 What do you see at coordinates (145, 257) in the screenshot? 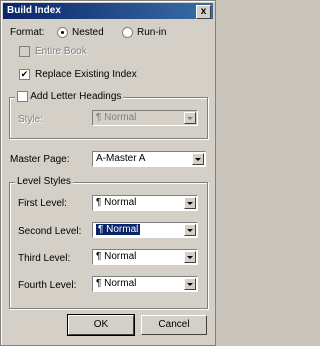
I see `third-level-select: ¶ Normal` at bounding box center [145, 257].